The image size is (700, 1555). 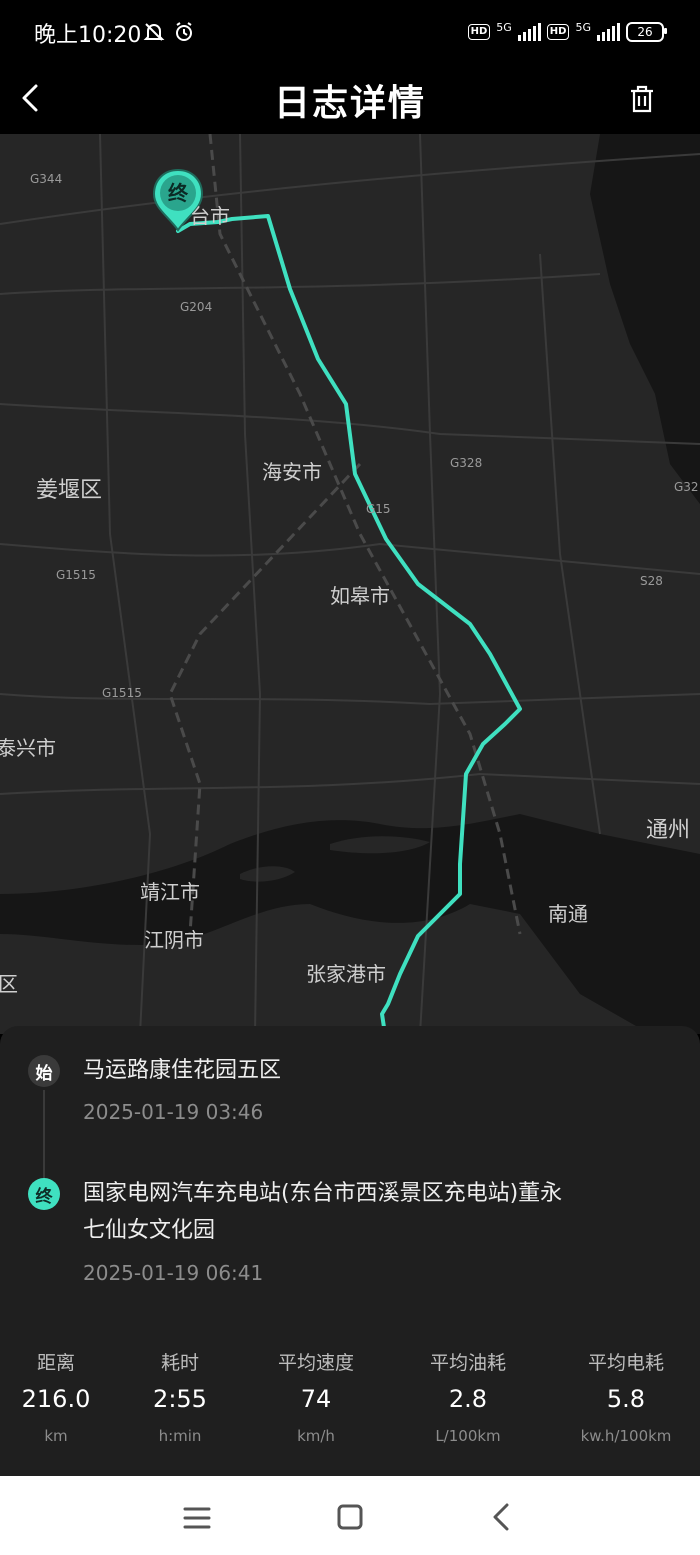 What do you see at coordinates (169, 31) in the screenshot?
I see `status-left-icons` at bounding box center [169, 31].